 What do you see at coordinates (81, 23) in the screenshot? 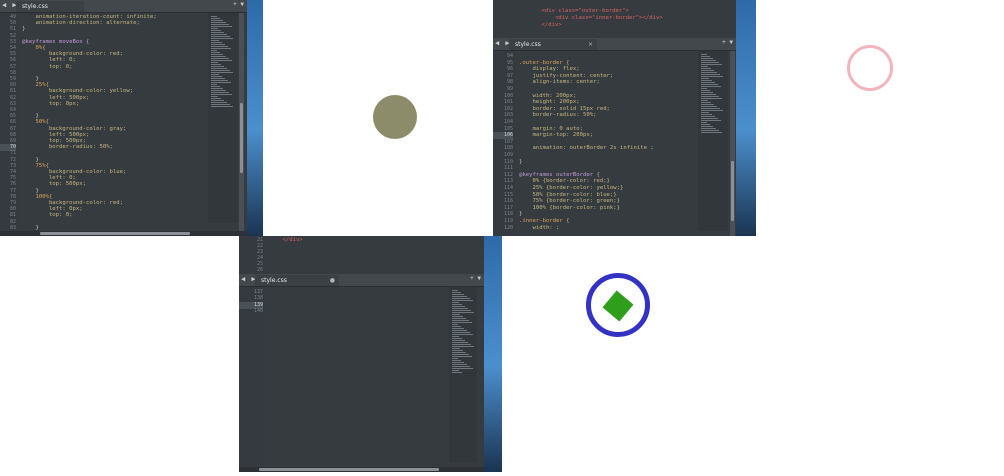
I see `code-line: animation-direction: alternate;` at bounding box center [81, 23].